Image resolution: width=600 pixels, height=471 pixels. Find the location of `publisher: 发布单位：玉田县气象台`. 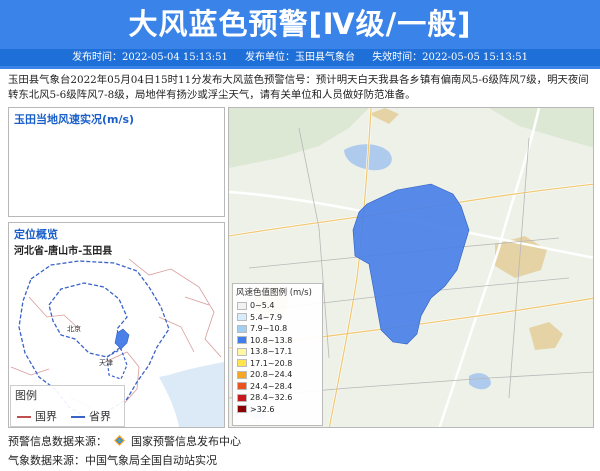

publisher: 发布单位：玉田县气象台 is located at coordinates (300, 57).